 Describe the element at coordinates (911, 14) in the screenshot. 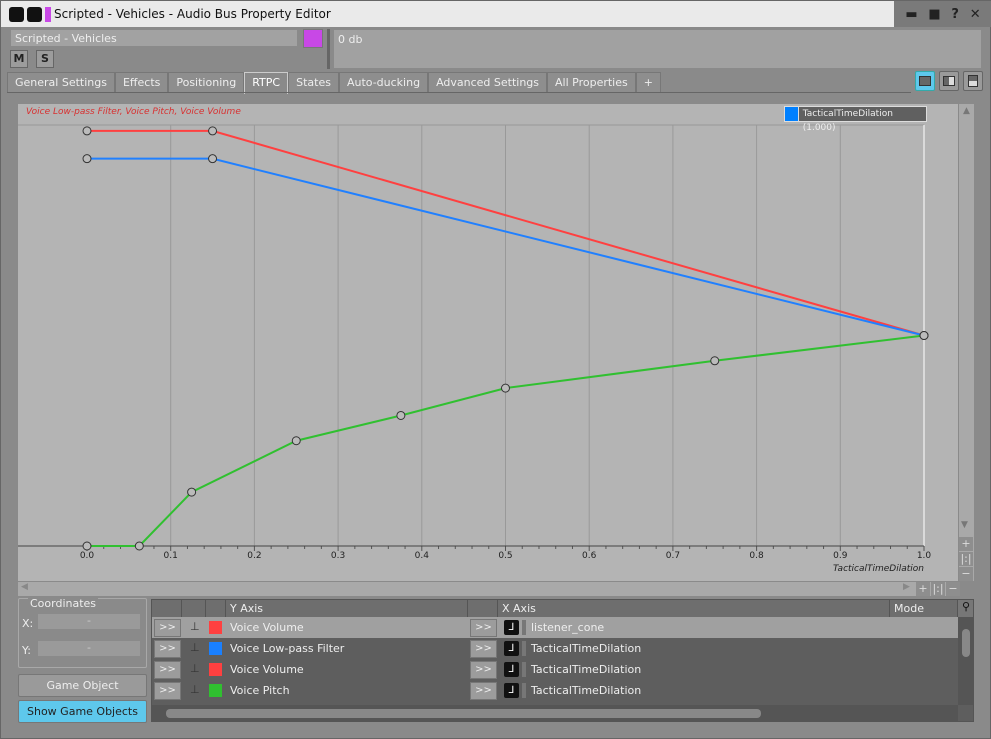

I see `folder-open-icon: ▬` at that location.